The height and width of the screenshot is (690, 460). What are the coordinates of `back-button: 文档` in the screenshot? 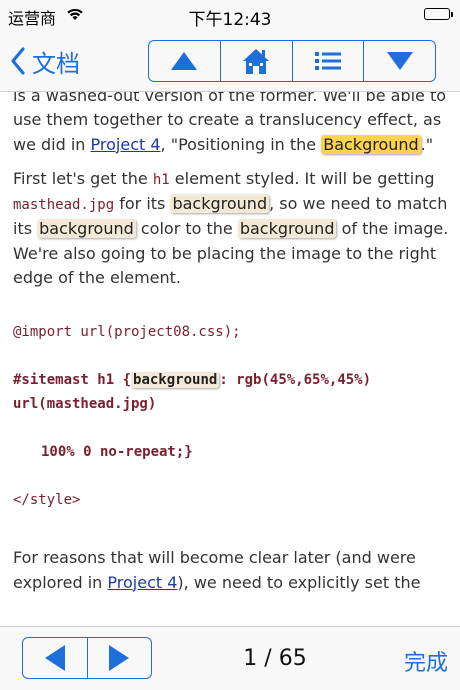 It's located at (45, 61).